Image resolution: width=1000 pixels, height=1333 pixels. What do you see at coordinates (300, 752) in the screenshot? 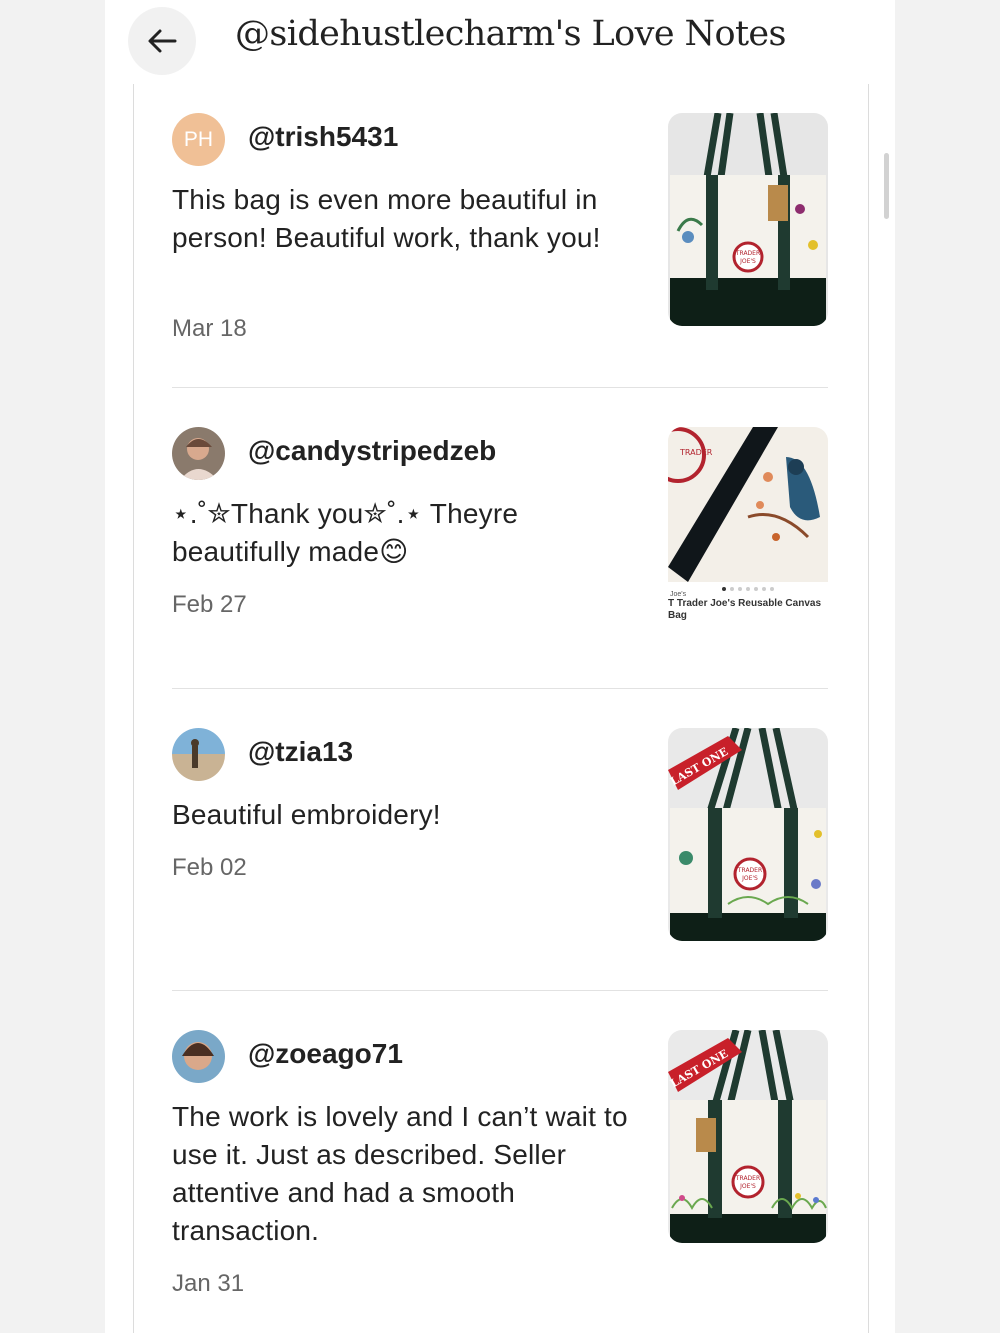
I see `reviewer-username: @tzia13` at bounding box center [300, 752].